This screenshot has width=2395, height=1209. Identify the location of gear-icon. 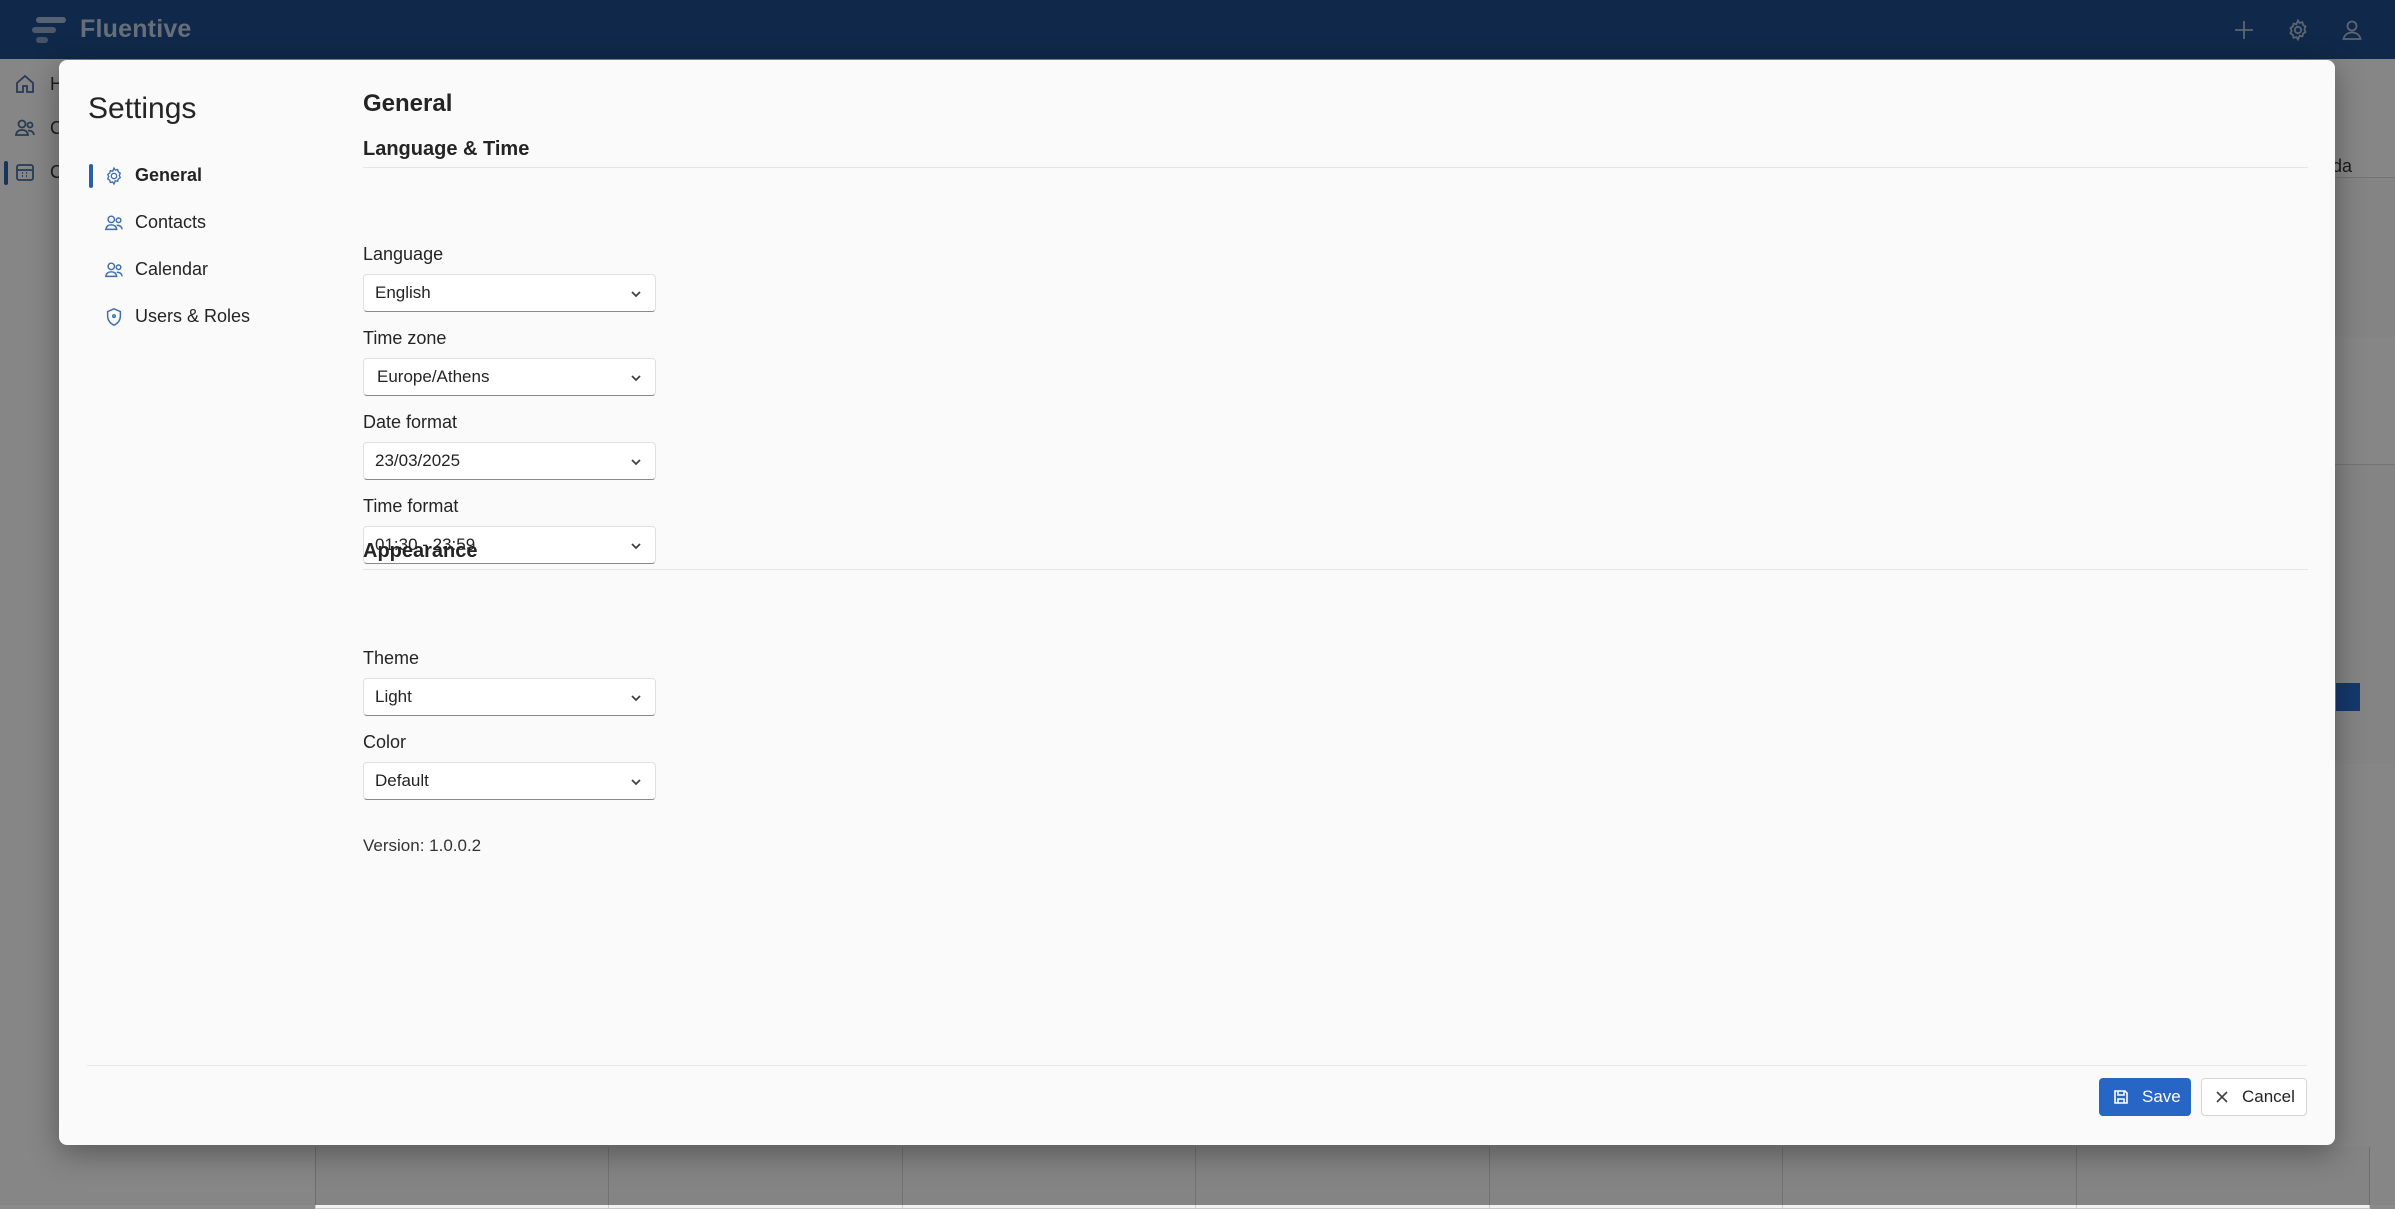
(114, 176).